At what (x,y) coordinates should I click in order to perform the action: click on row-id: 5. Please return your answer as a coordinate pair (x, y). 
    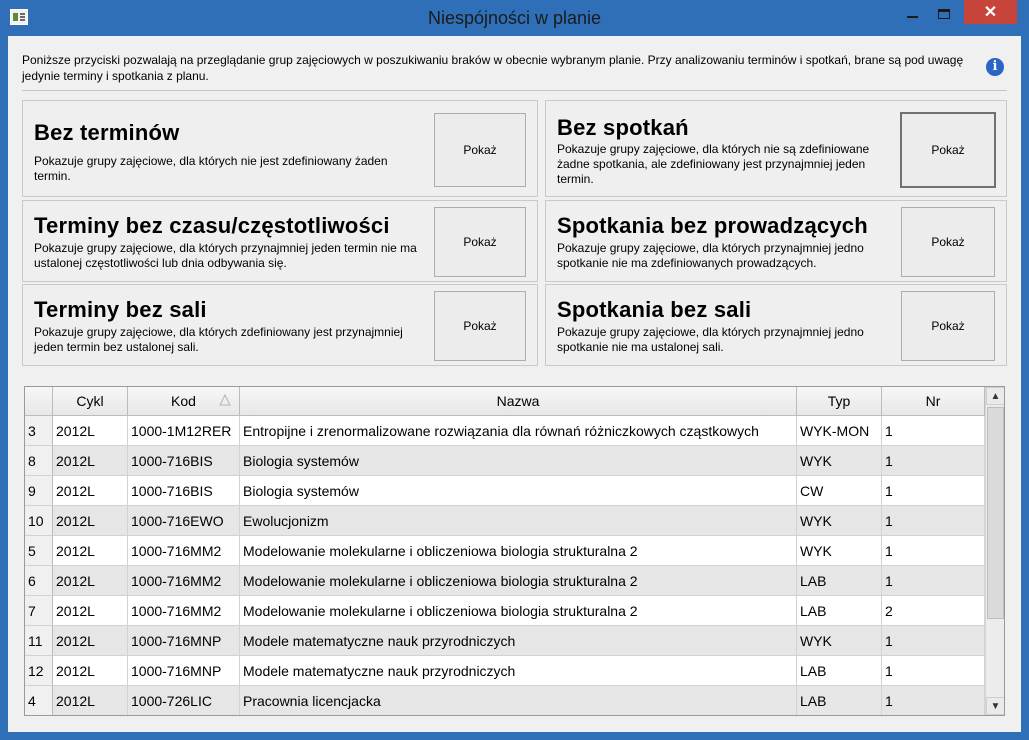
    Looking at the image, I should click on (39, 551).